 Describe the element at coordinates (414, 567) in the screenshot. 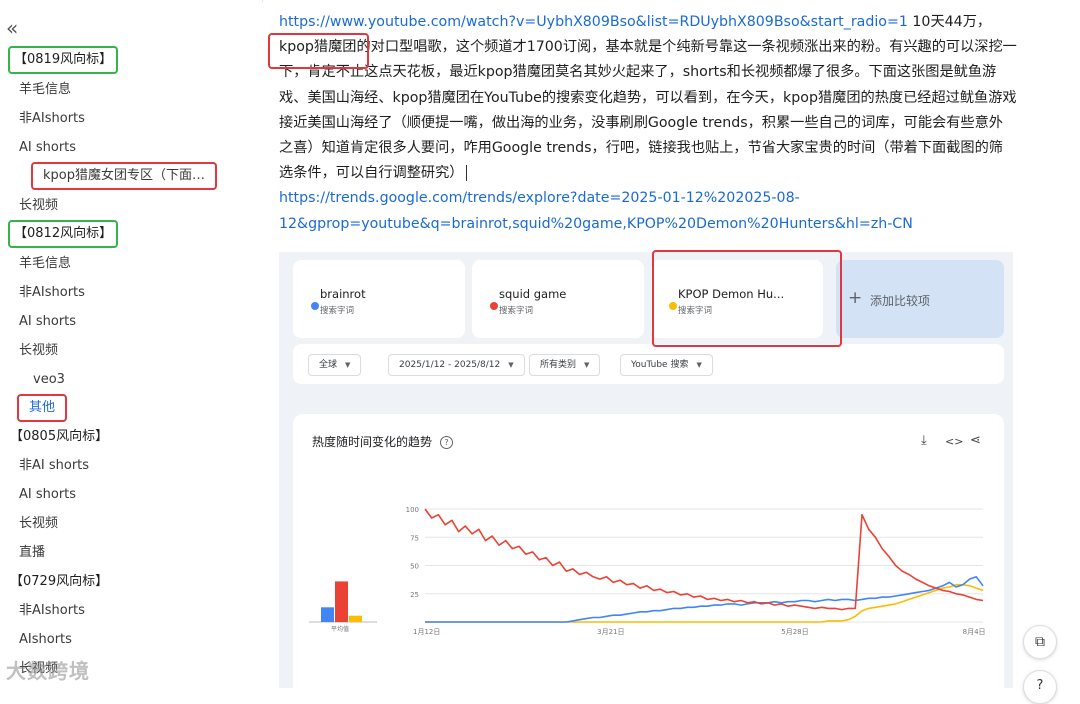

I see `y-tick-label: 50` at that location.